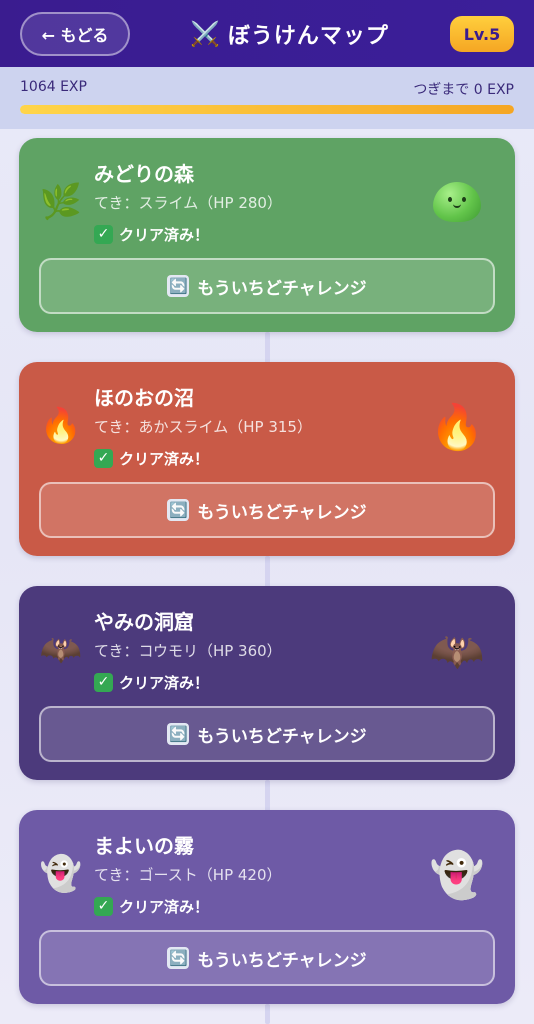 Image resolution: width=534 pixels, height=1024 pixels. What do you see at coordinates (457, 875) in the screenshot?
I see `ghost-enemy-icon: 👻` at bounding box center [457, 875].